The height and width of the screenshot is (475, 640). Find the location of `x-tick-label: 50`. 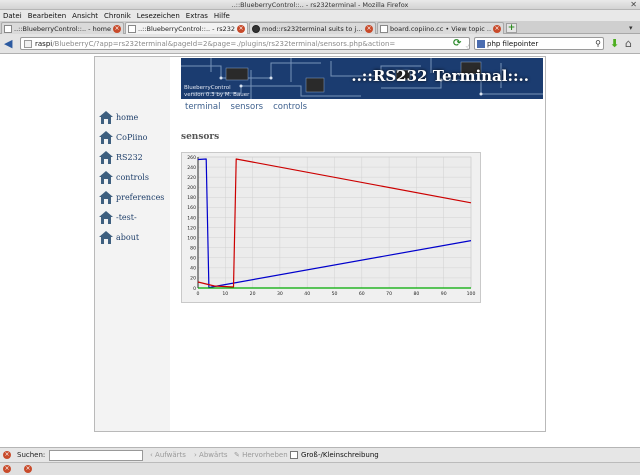

x-tick-label: 50 is located at coordinates (335, 294).